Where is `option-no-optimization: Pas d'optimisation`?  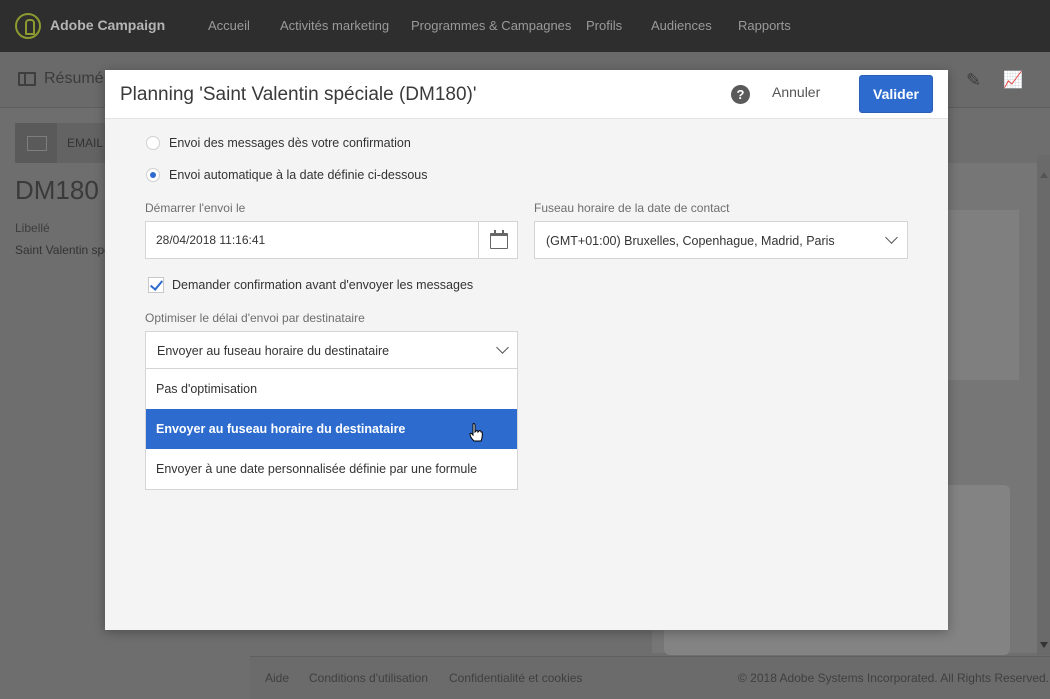
option-no-optimization: Pas d'optimisation is located at coordinates (331, 389).